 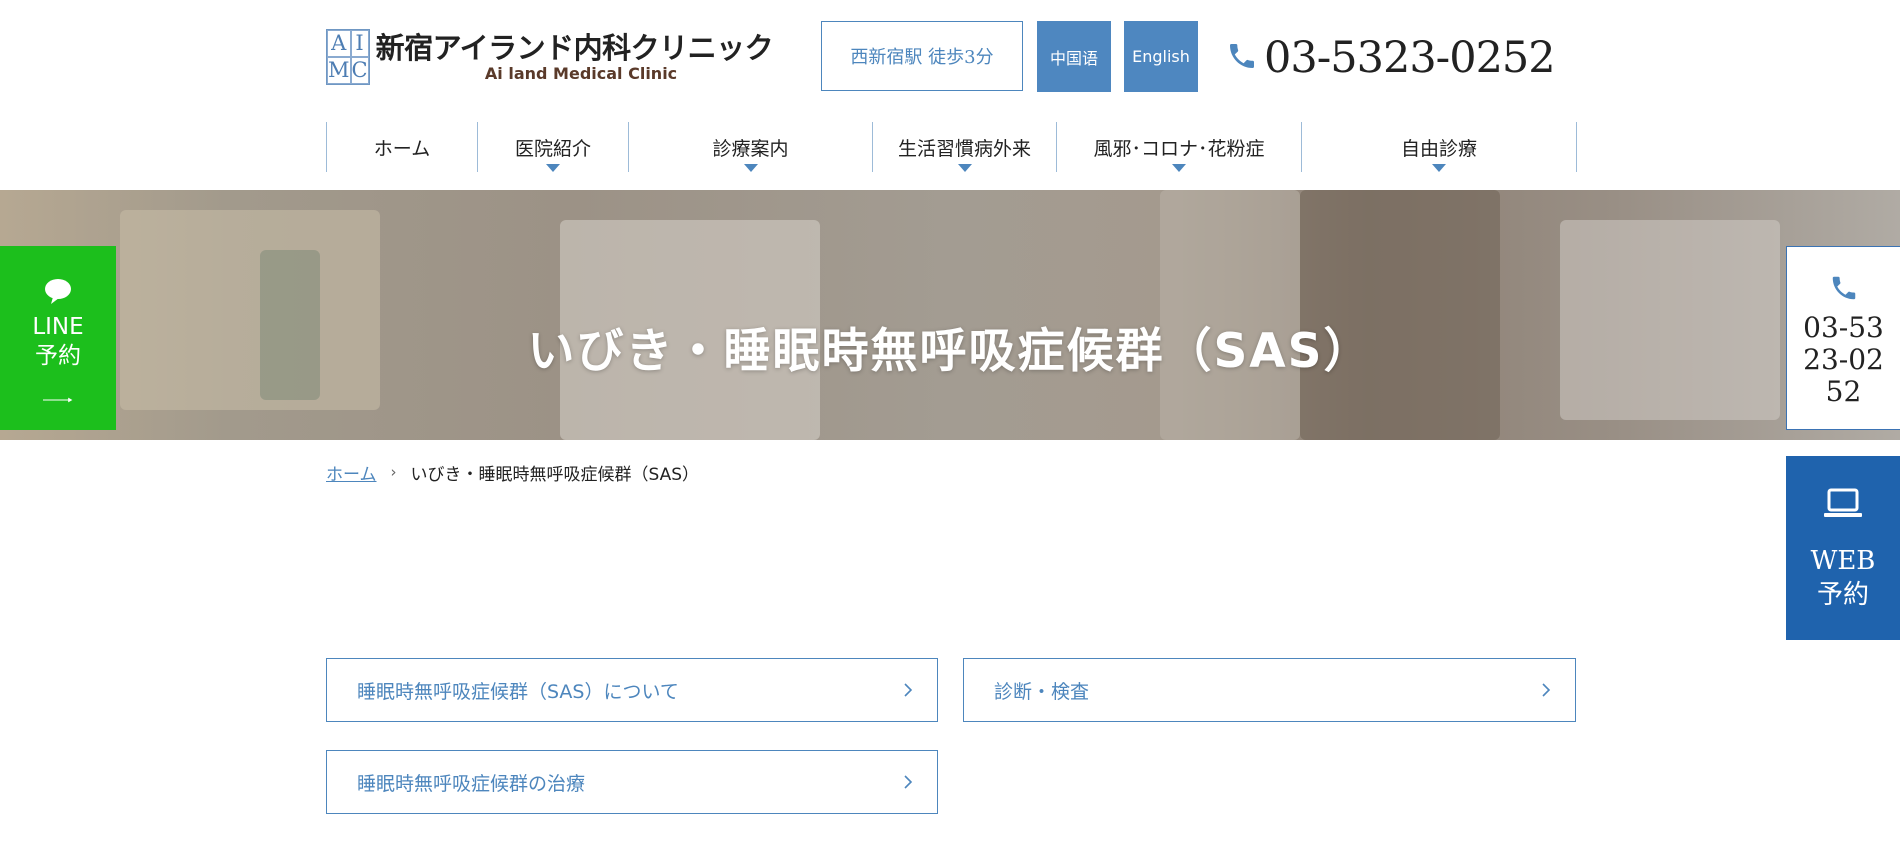 I want to click on anchor-link-treatment: 睡眠時無呼吸症候群の治療, so click(x=632, y=782).